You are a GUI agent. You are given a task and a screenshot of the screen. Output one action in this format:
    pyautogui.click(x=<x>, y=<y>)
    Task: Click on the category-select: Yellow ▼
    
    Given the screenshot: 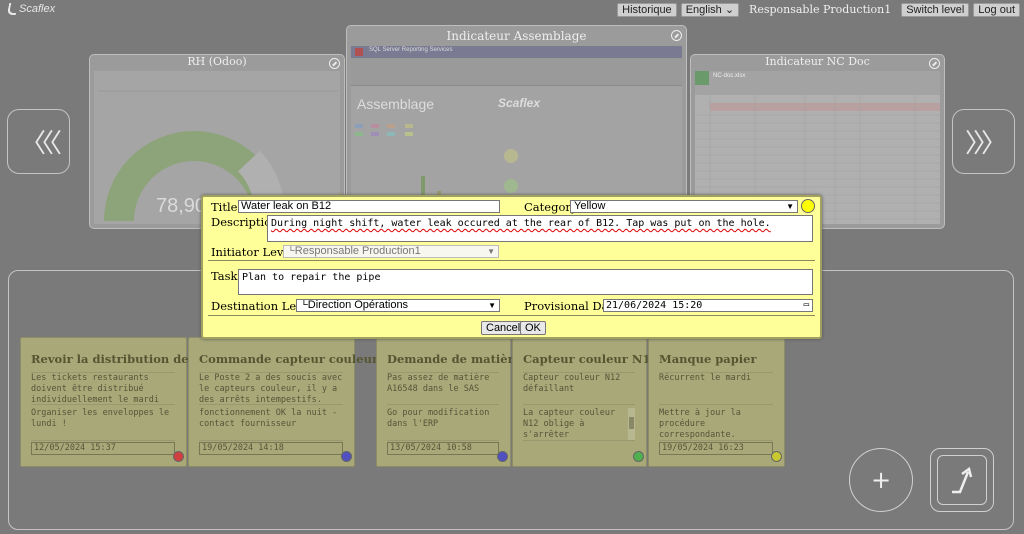 What is the action you would take?
    pyautogui.click(x=684, y=206)
    